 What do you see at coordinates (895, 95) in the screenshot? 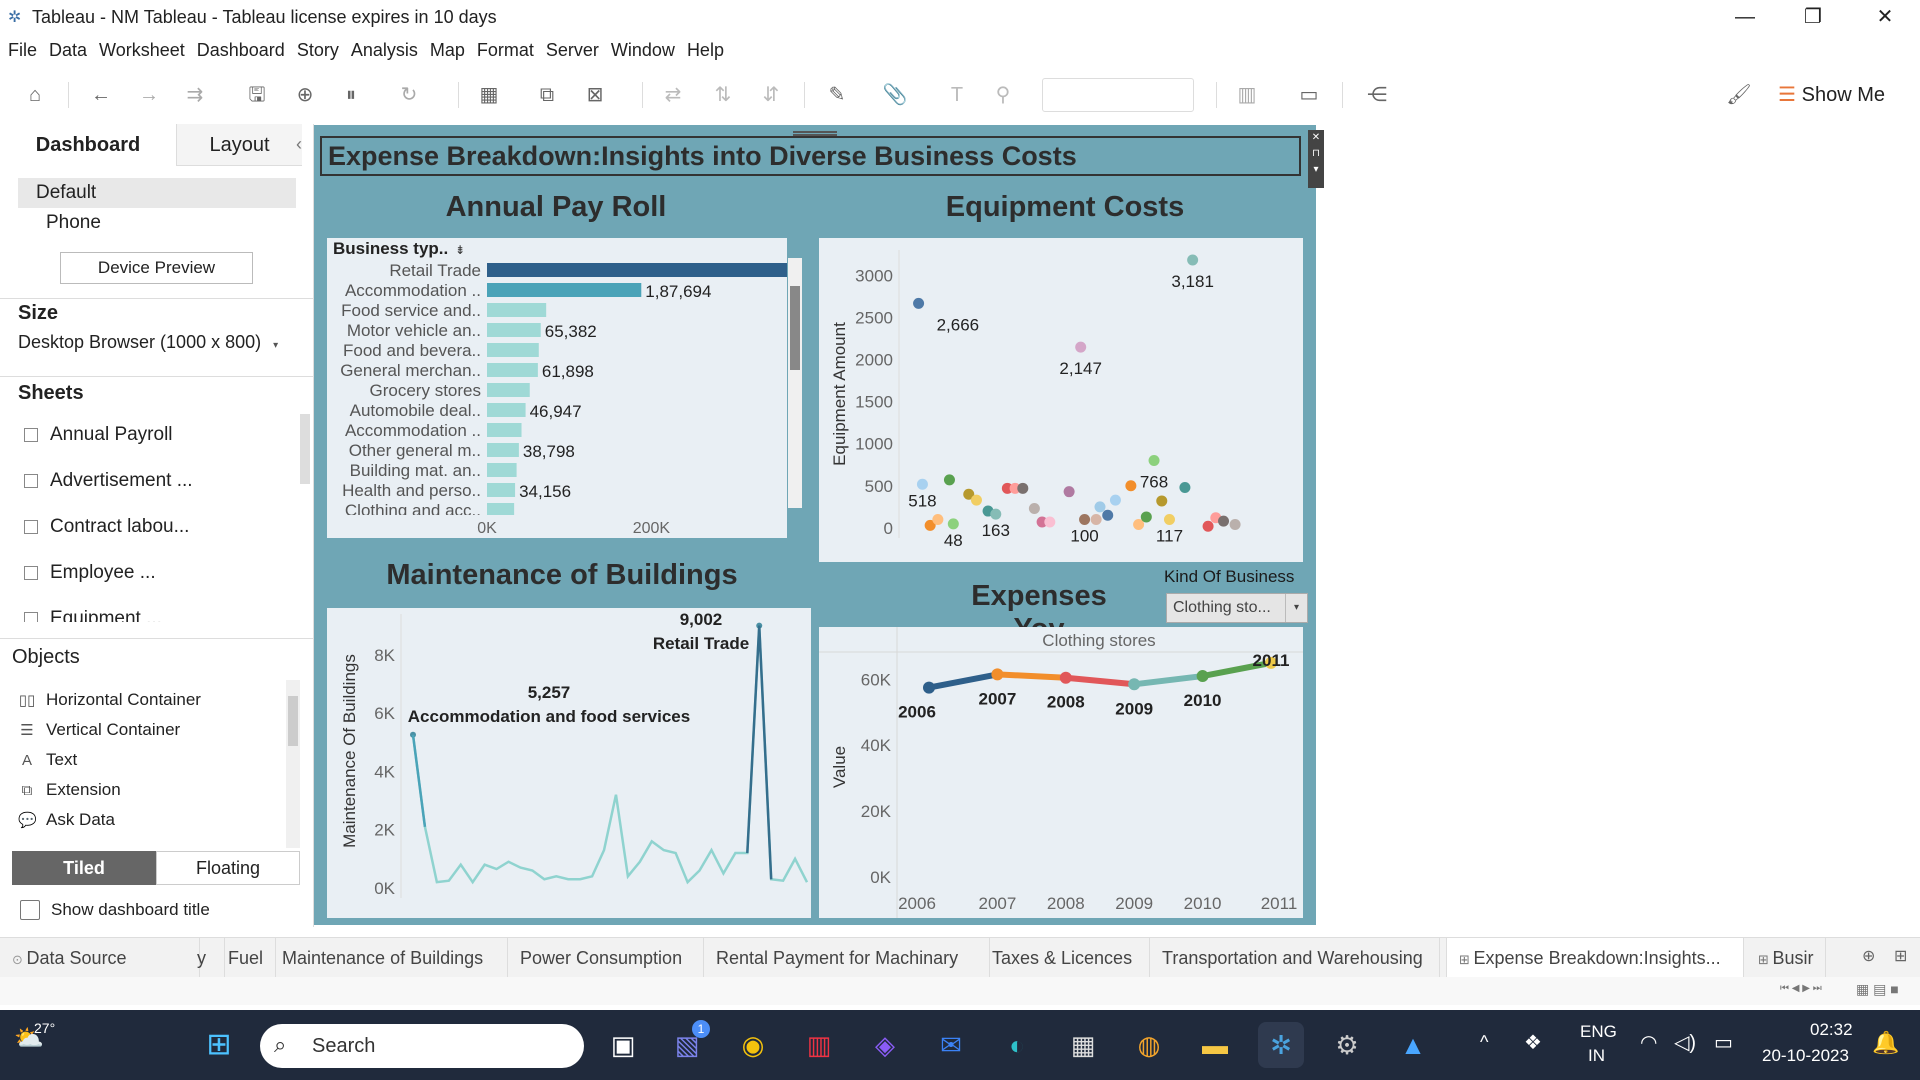
I see `group-icon: 📎` at bounding box center [895, 95].